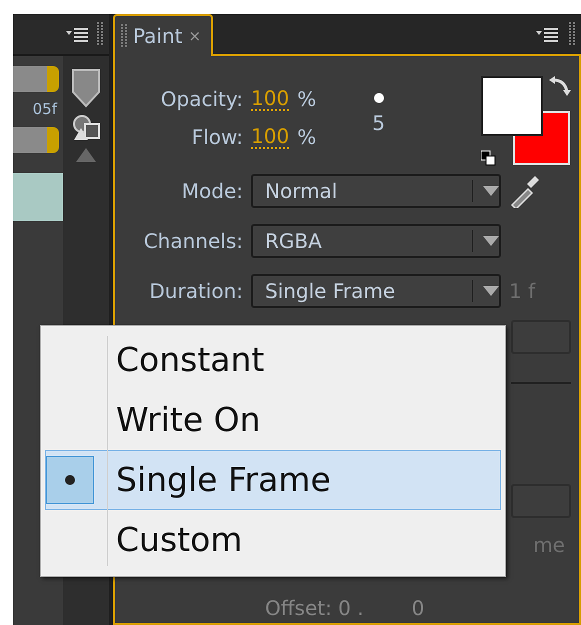 This screenshot has width=581, height=625. I want to click on field-label: Duration:, so click(195, 291).